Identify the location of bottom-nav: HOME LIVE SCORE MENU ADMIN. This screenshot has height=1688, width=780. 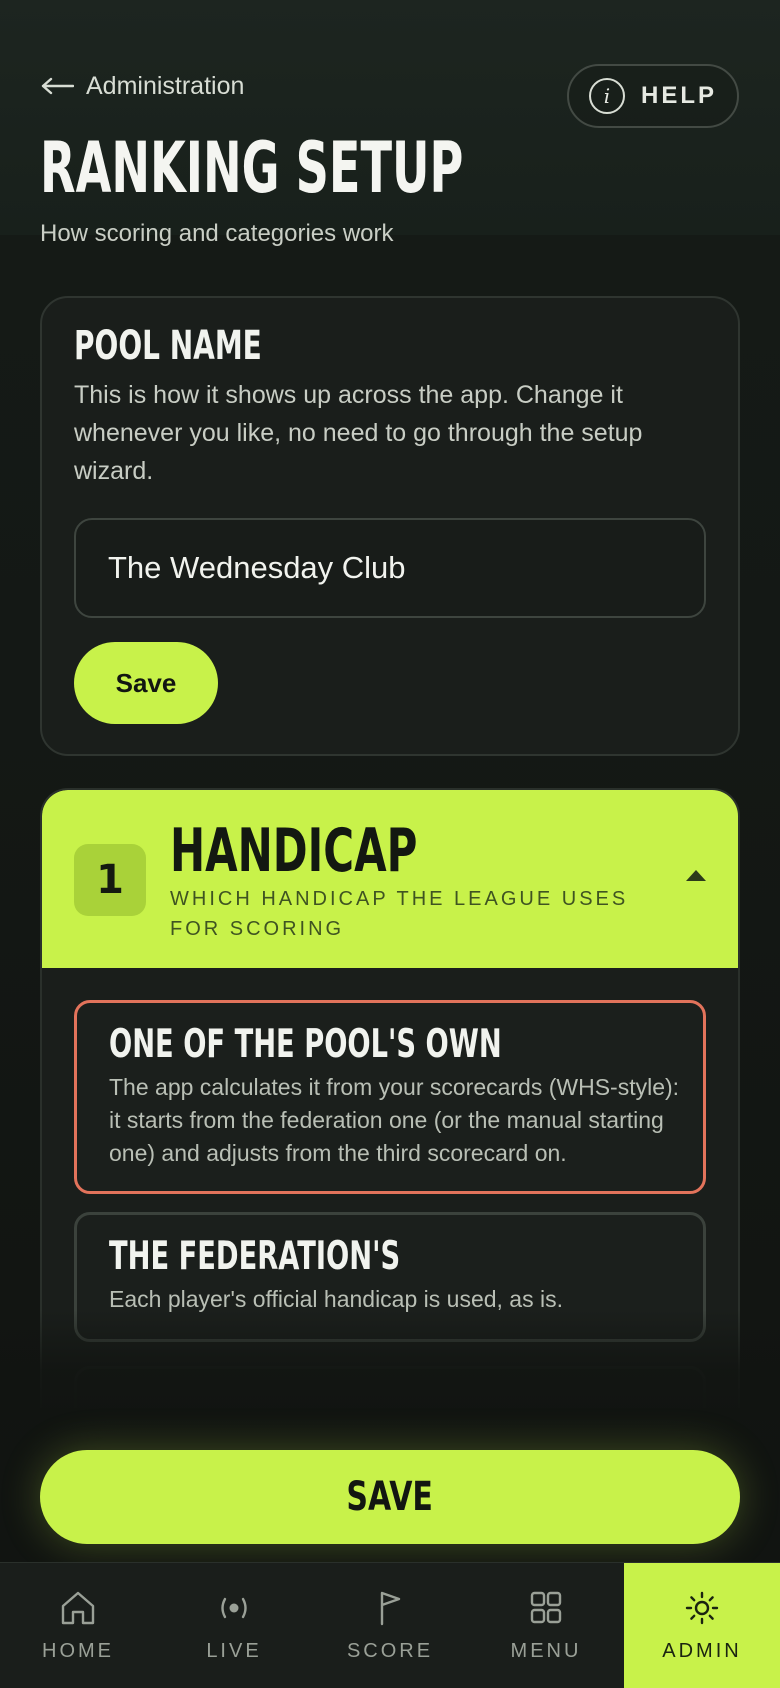
(390, 1625).